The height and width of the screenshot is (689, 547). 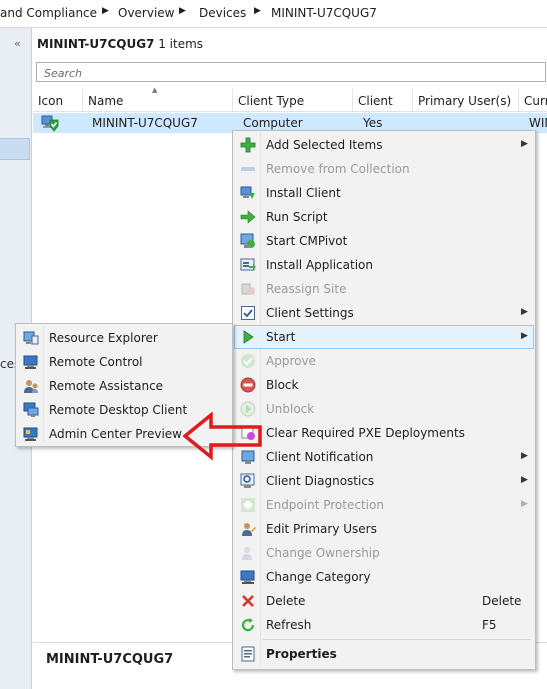 What do you see at coordinates (384, 553) in the screenshot?
I see `menu-item-change-ownership: Change Ownership` at bounding box center [384, 553].